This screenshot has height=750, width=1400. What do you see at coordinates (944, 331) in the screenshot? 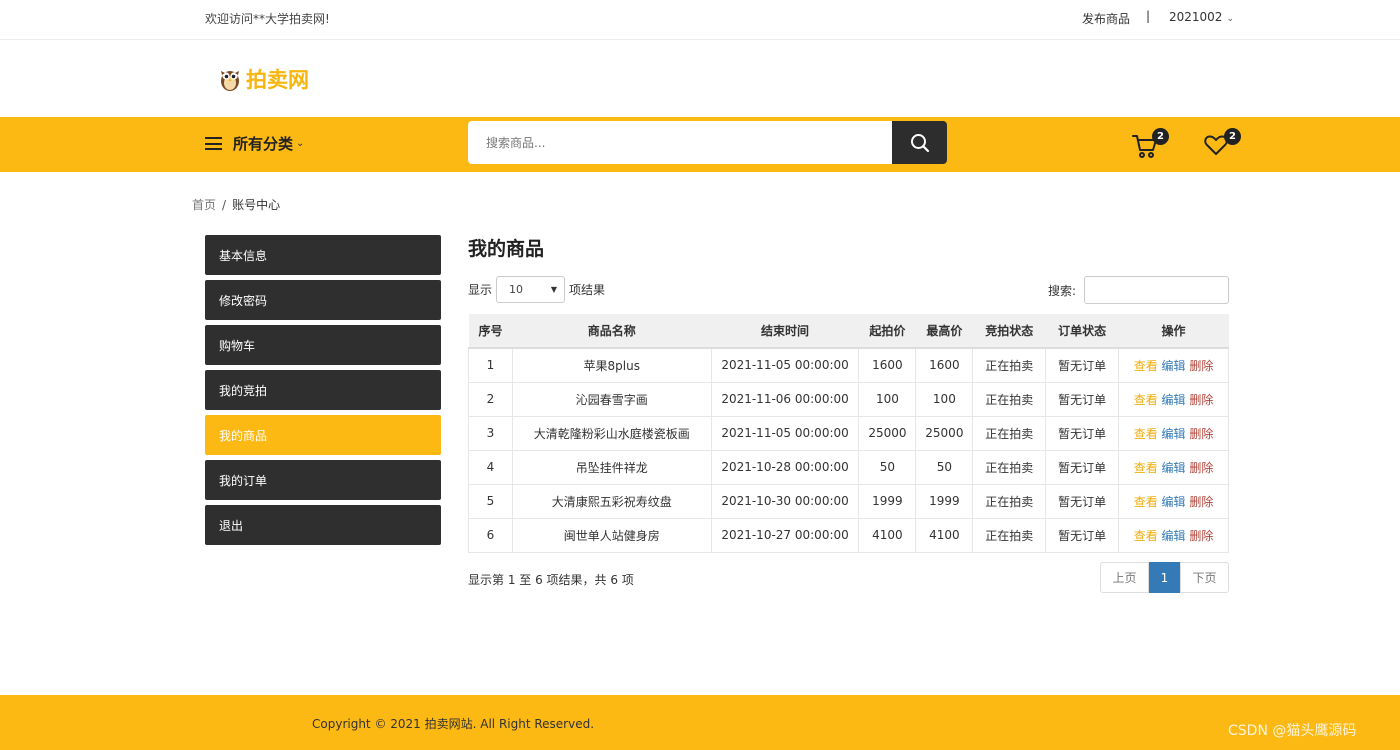
I see `col-header-max-price: 最高价` at bounding box center [944, 331].